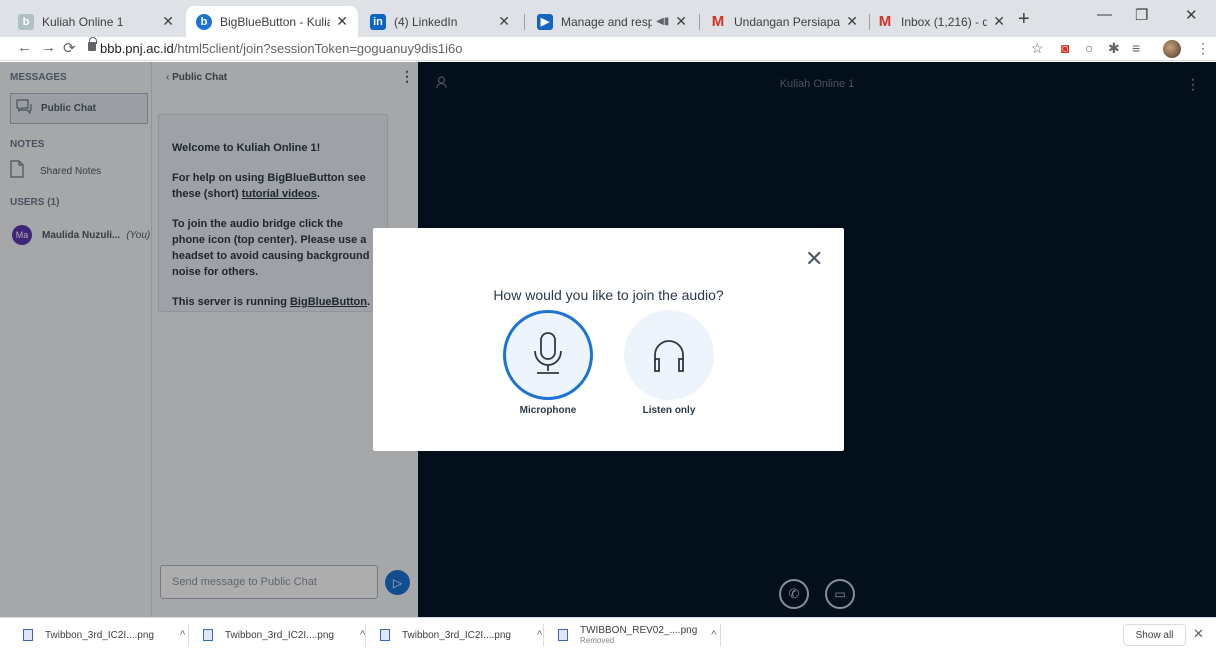  What do you see at coordinates (1089, 48) in the screenshot?
I see `extension-circle-icon: ○` at bounding box center [1089, 48].